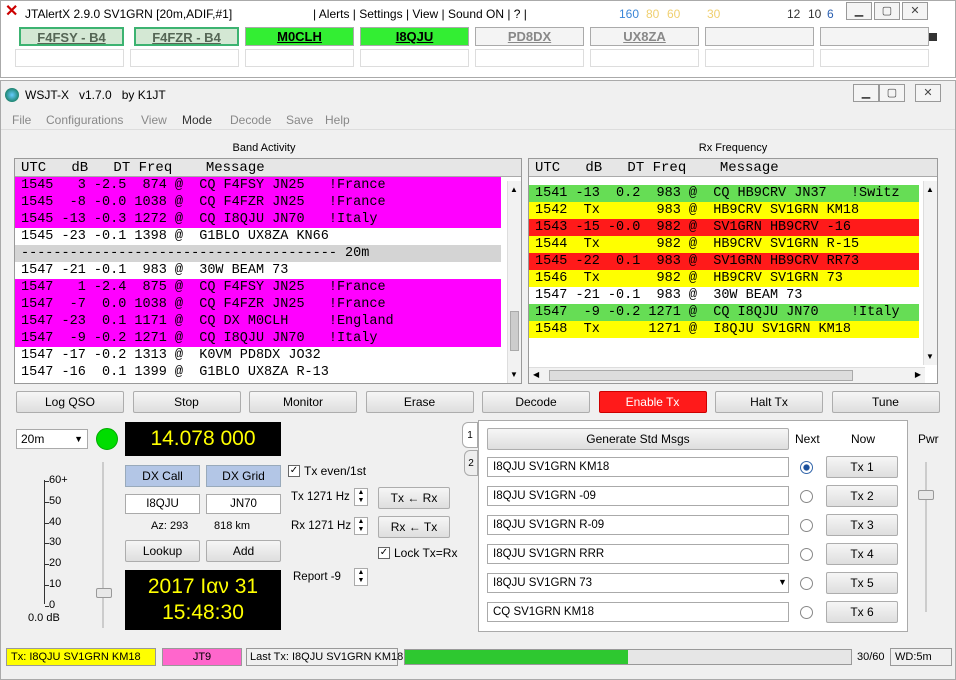 Image resolution: width=956 pixels, height=680 pixels. I want to click on rx-hscrollbar: ◀ ▶, so click(727, 375).